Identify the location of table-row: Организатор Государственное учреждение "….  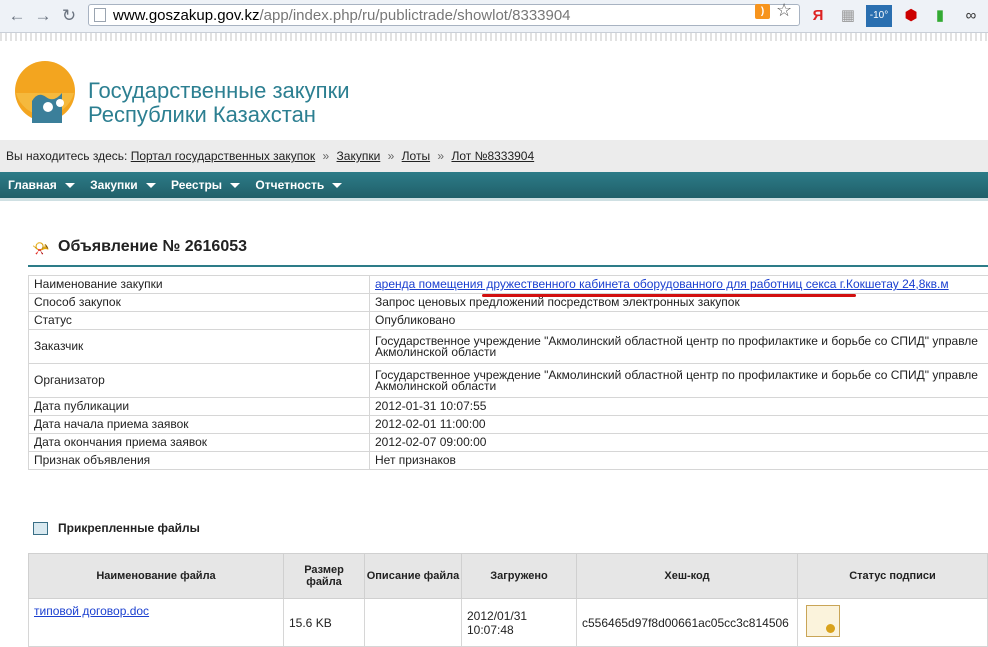
(508, 381).